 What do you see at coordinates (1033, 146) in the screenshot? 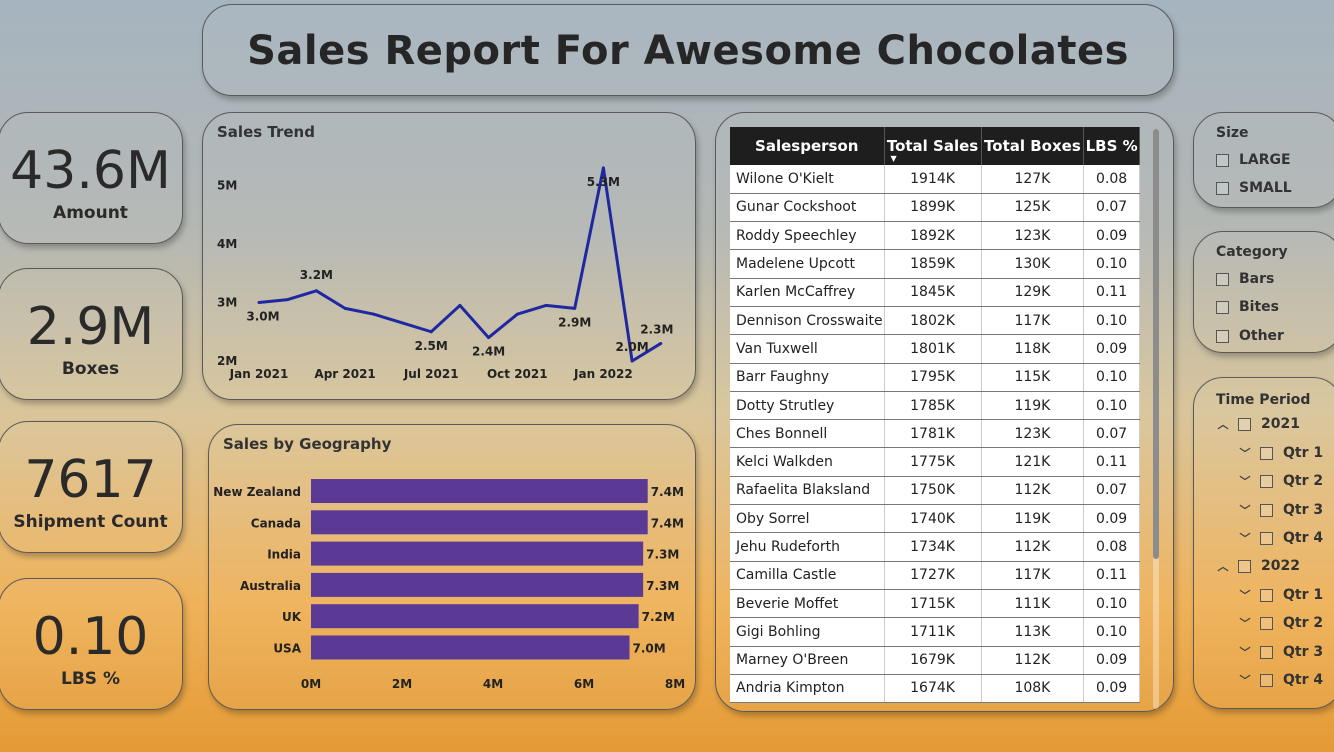
I see `header-total-boxes: Total Boxes` at bounding box center [1033, 146].